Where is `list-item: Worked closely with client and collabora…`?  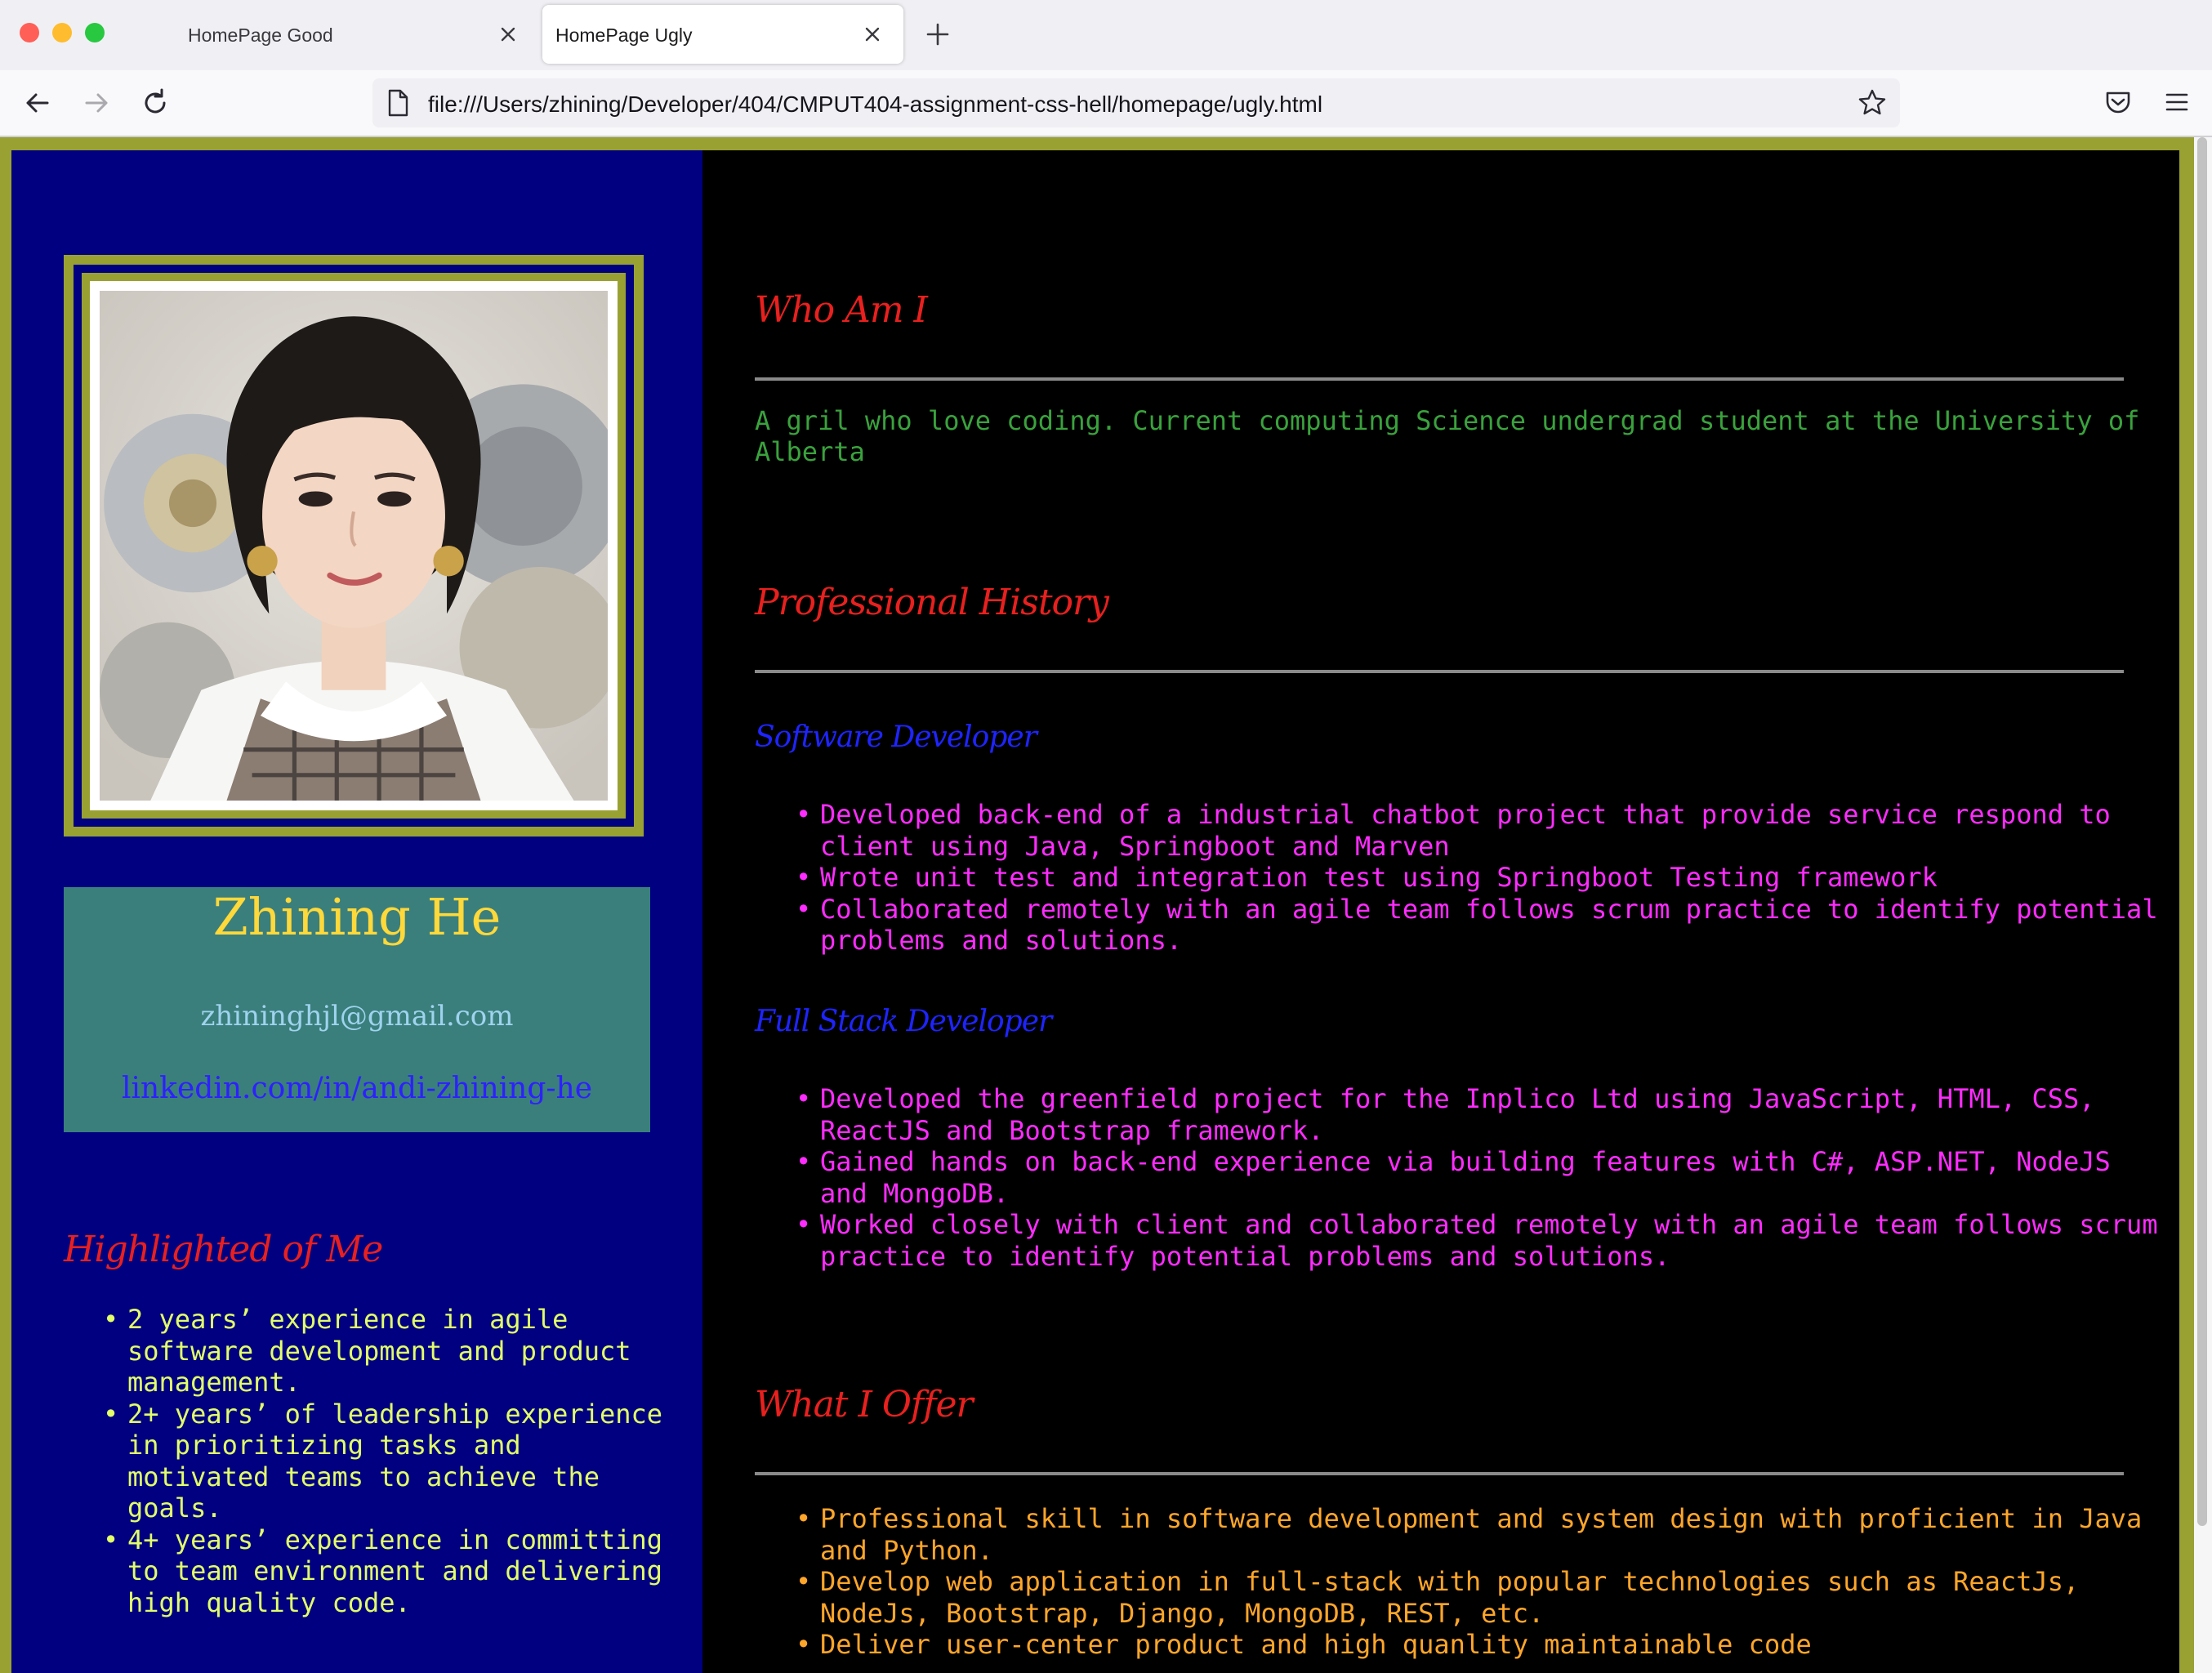
list-item: Worked closely with client and collabora… is located at coordinates (1478, 1240).